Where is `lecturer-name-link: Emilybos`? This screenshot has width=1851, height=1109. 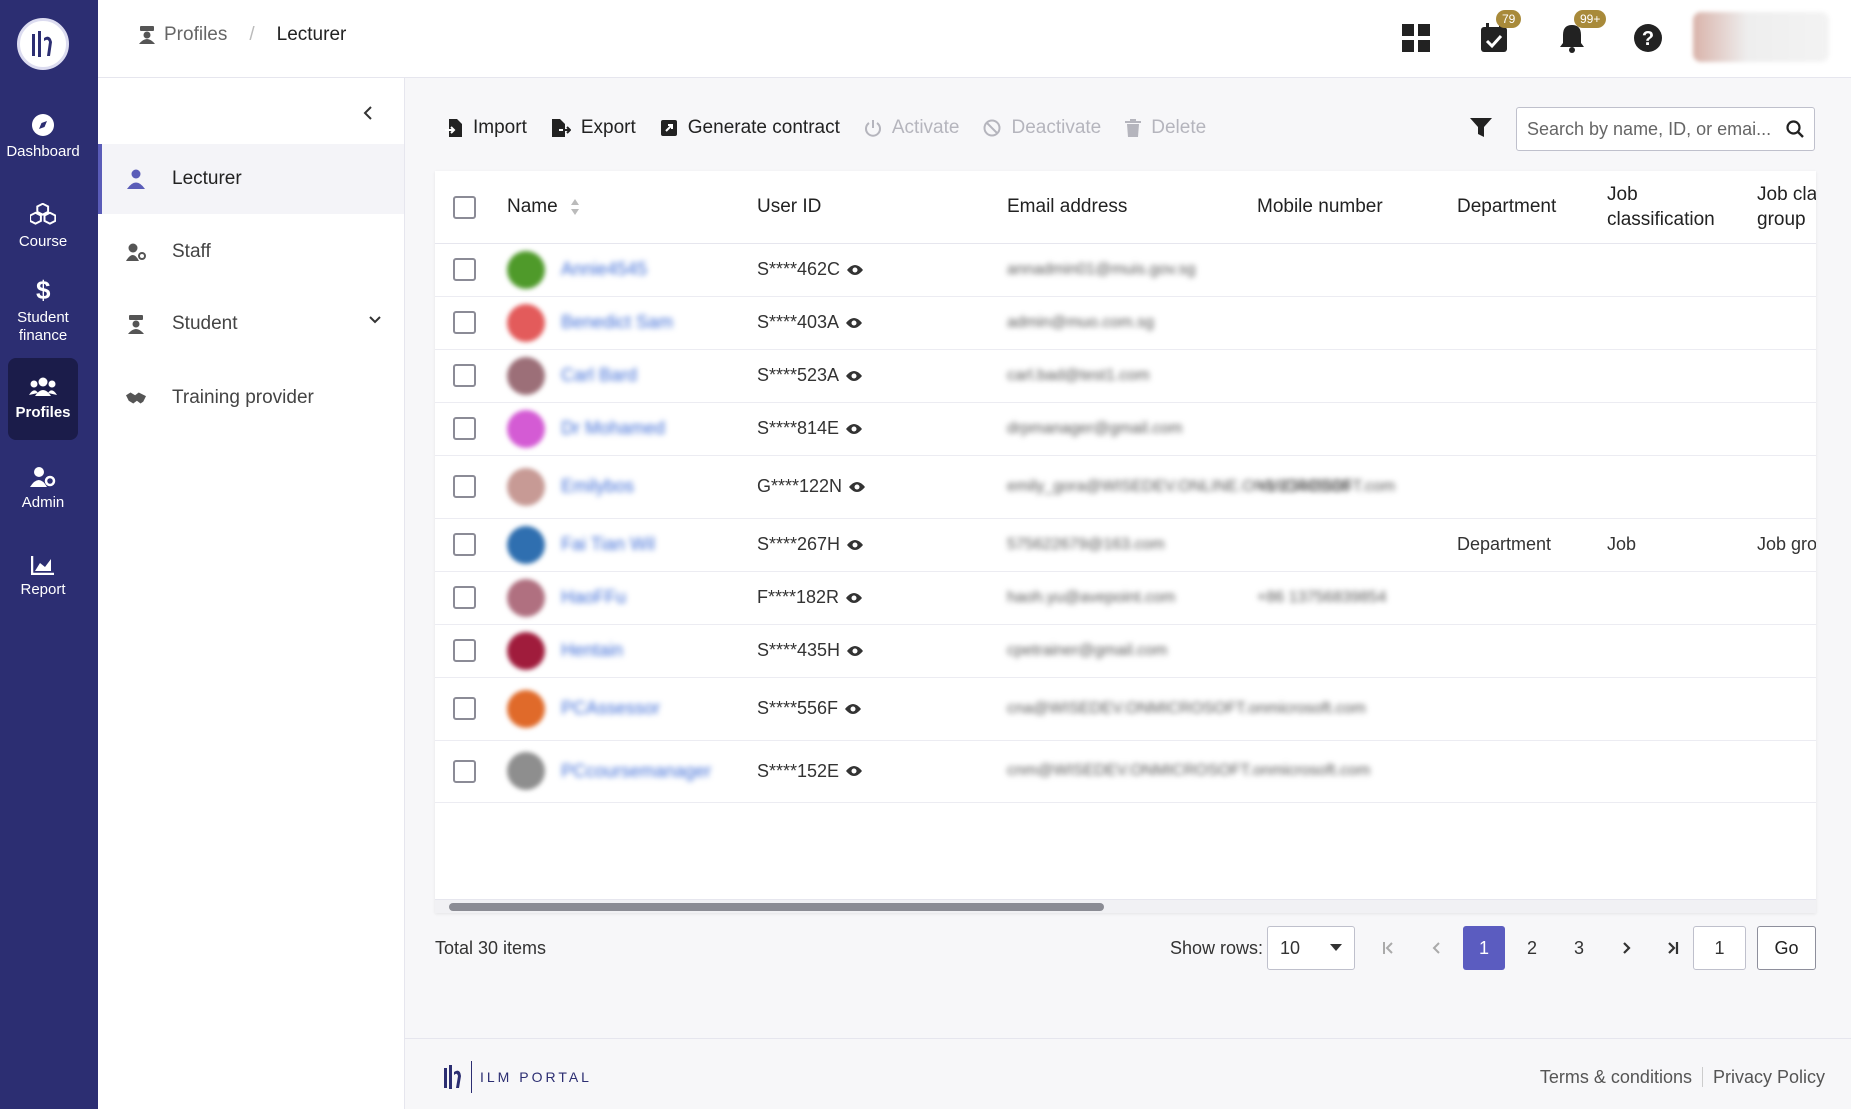
lecturer-name-link: Emilybos is located at coordinates (597, 486).